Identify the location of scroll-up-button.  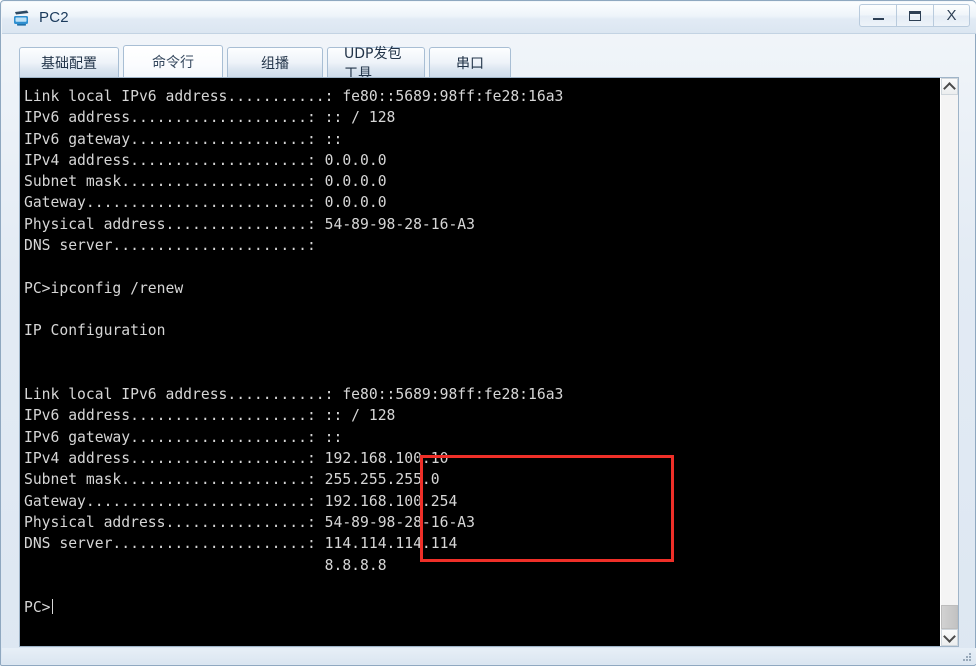
(949, 86).